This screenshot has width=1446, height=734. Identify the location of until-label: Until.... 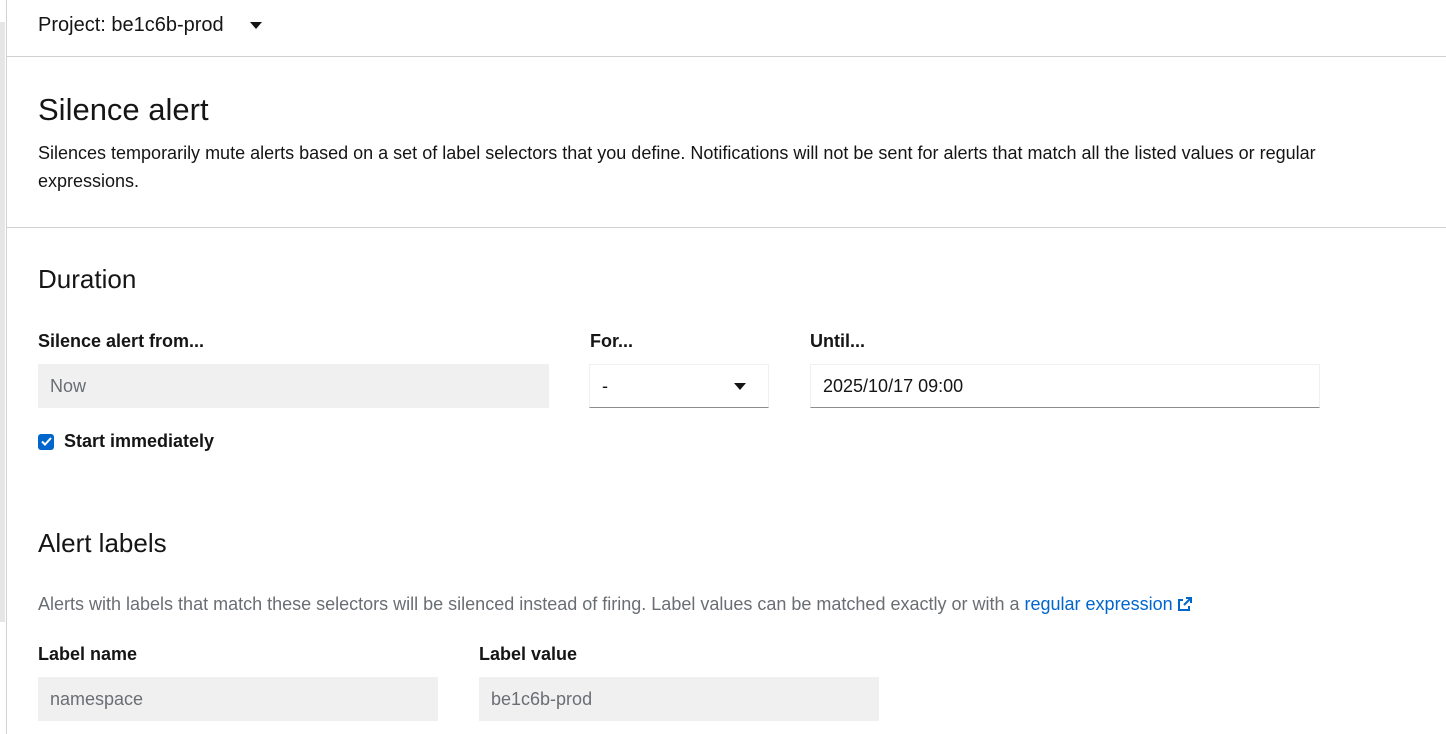
(837, 341).